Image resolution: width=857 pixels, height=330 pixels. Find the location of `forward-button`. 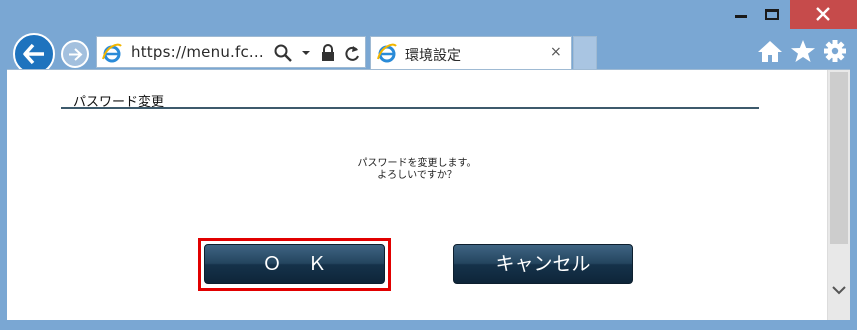

forward-button is located at coordinates (75, 54).